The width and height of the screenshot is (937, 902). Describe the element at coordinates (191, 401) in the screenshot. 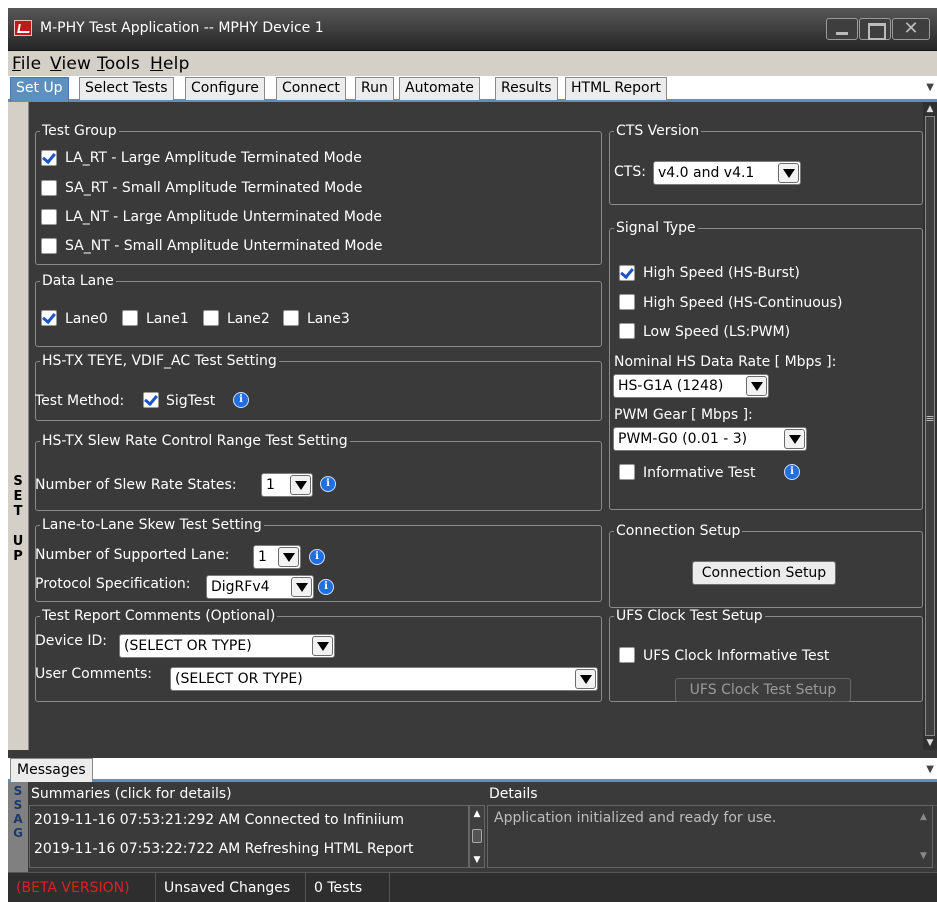

I see `sigtest-label: SigTest` at that location.